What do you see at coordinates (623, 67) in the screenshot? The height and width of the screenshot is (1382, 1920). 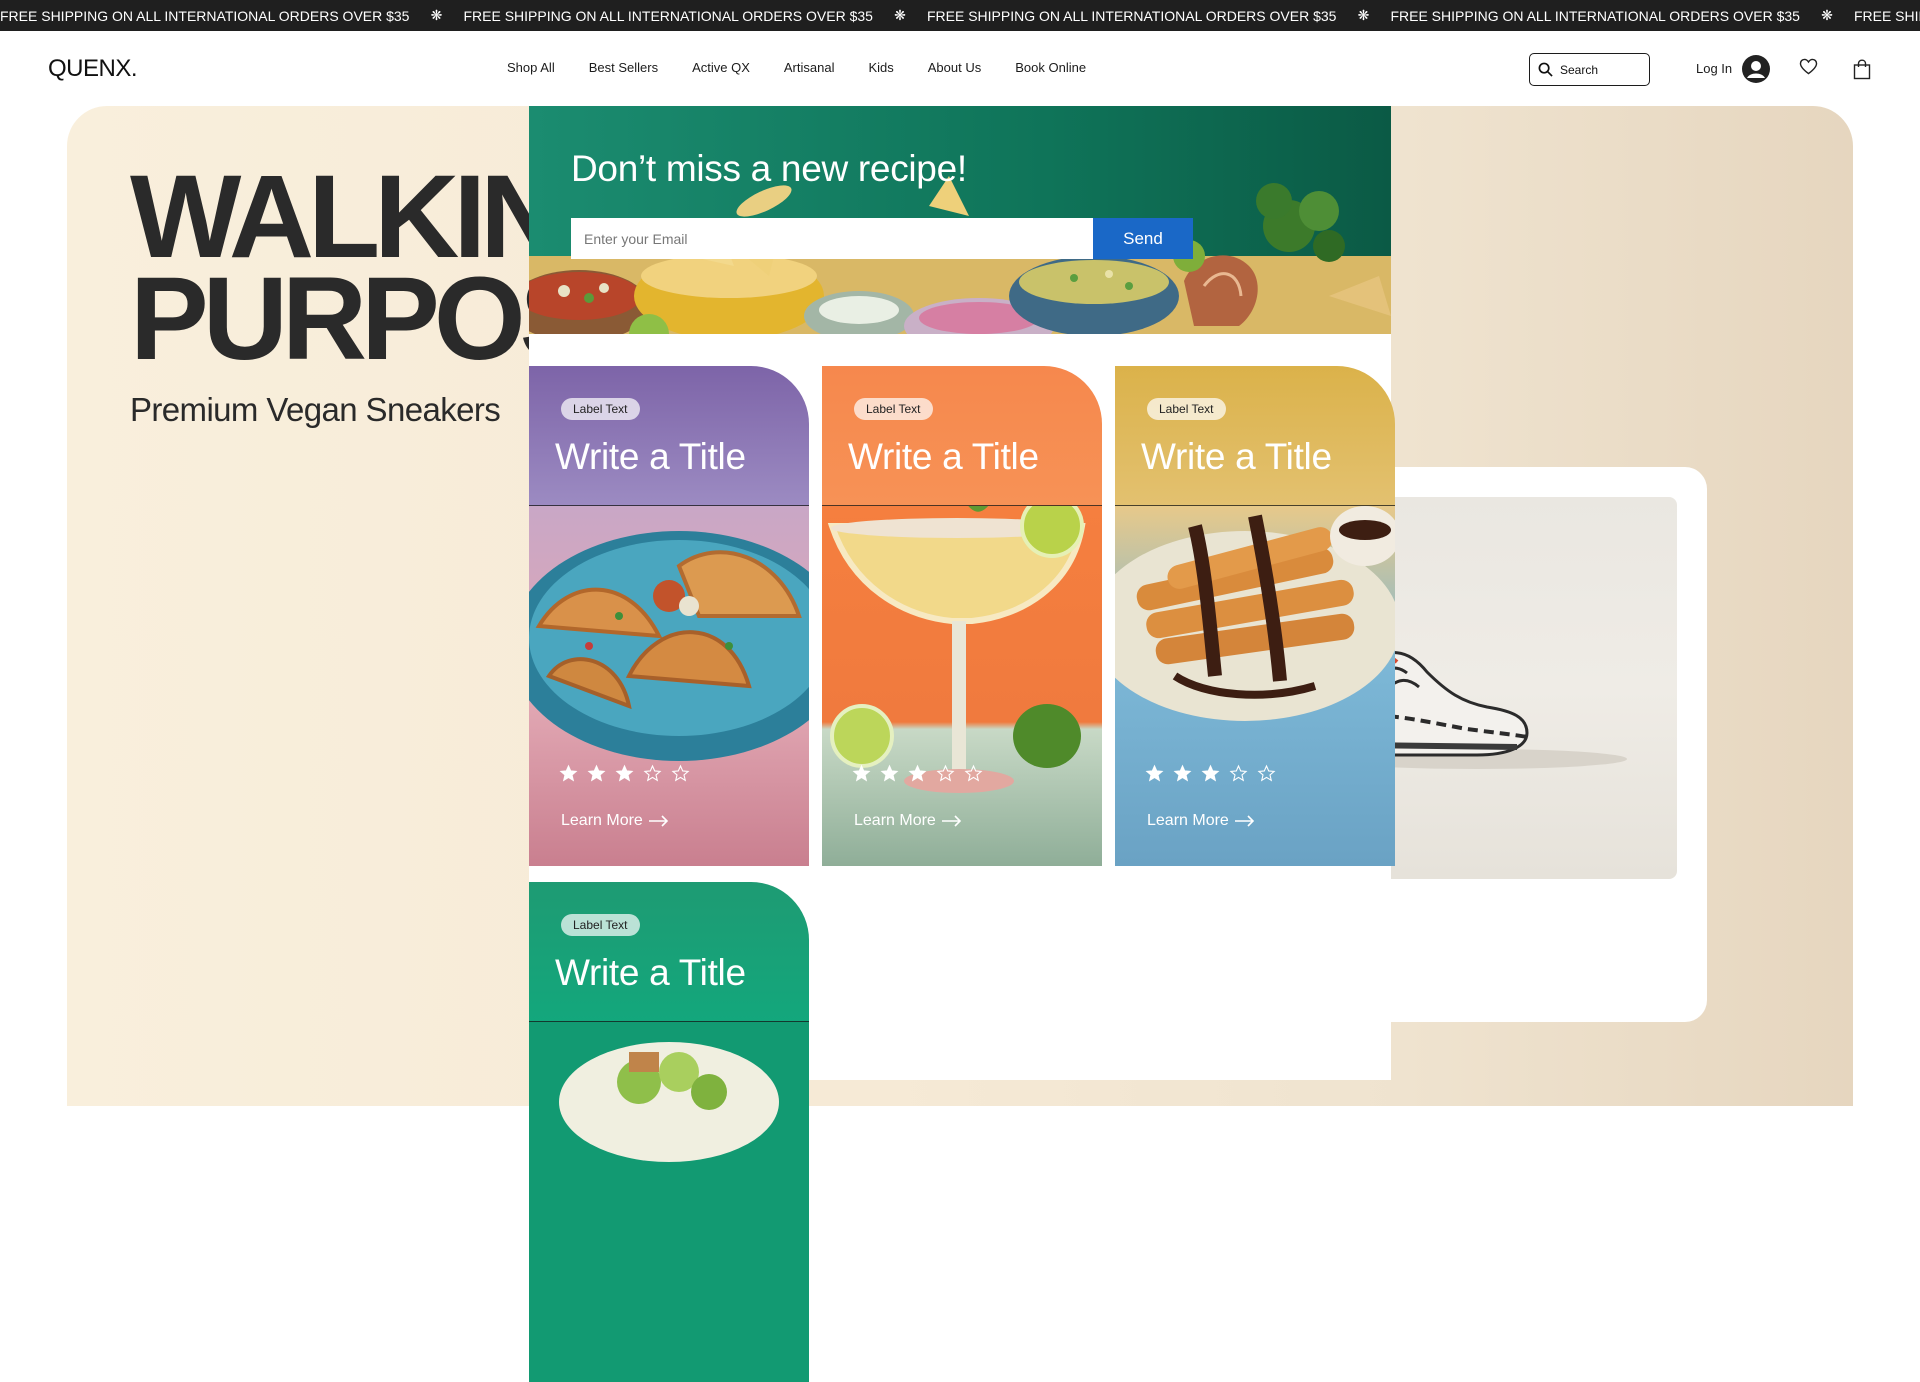 I see `nav-item-best-sellers: Best Sellers` at bounding box center [623, 67].